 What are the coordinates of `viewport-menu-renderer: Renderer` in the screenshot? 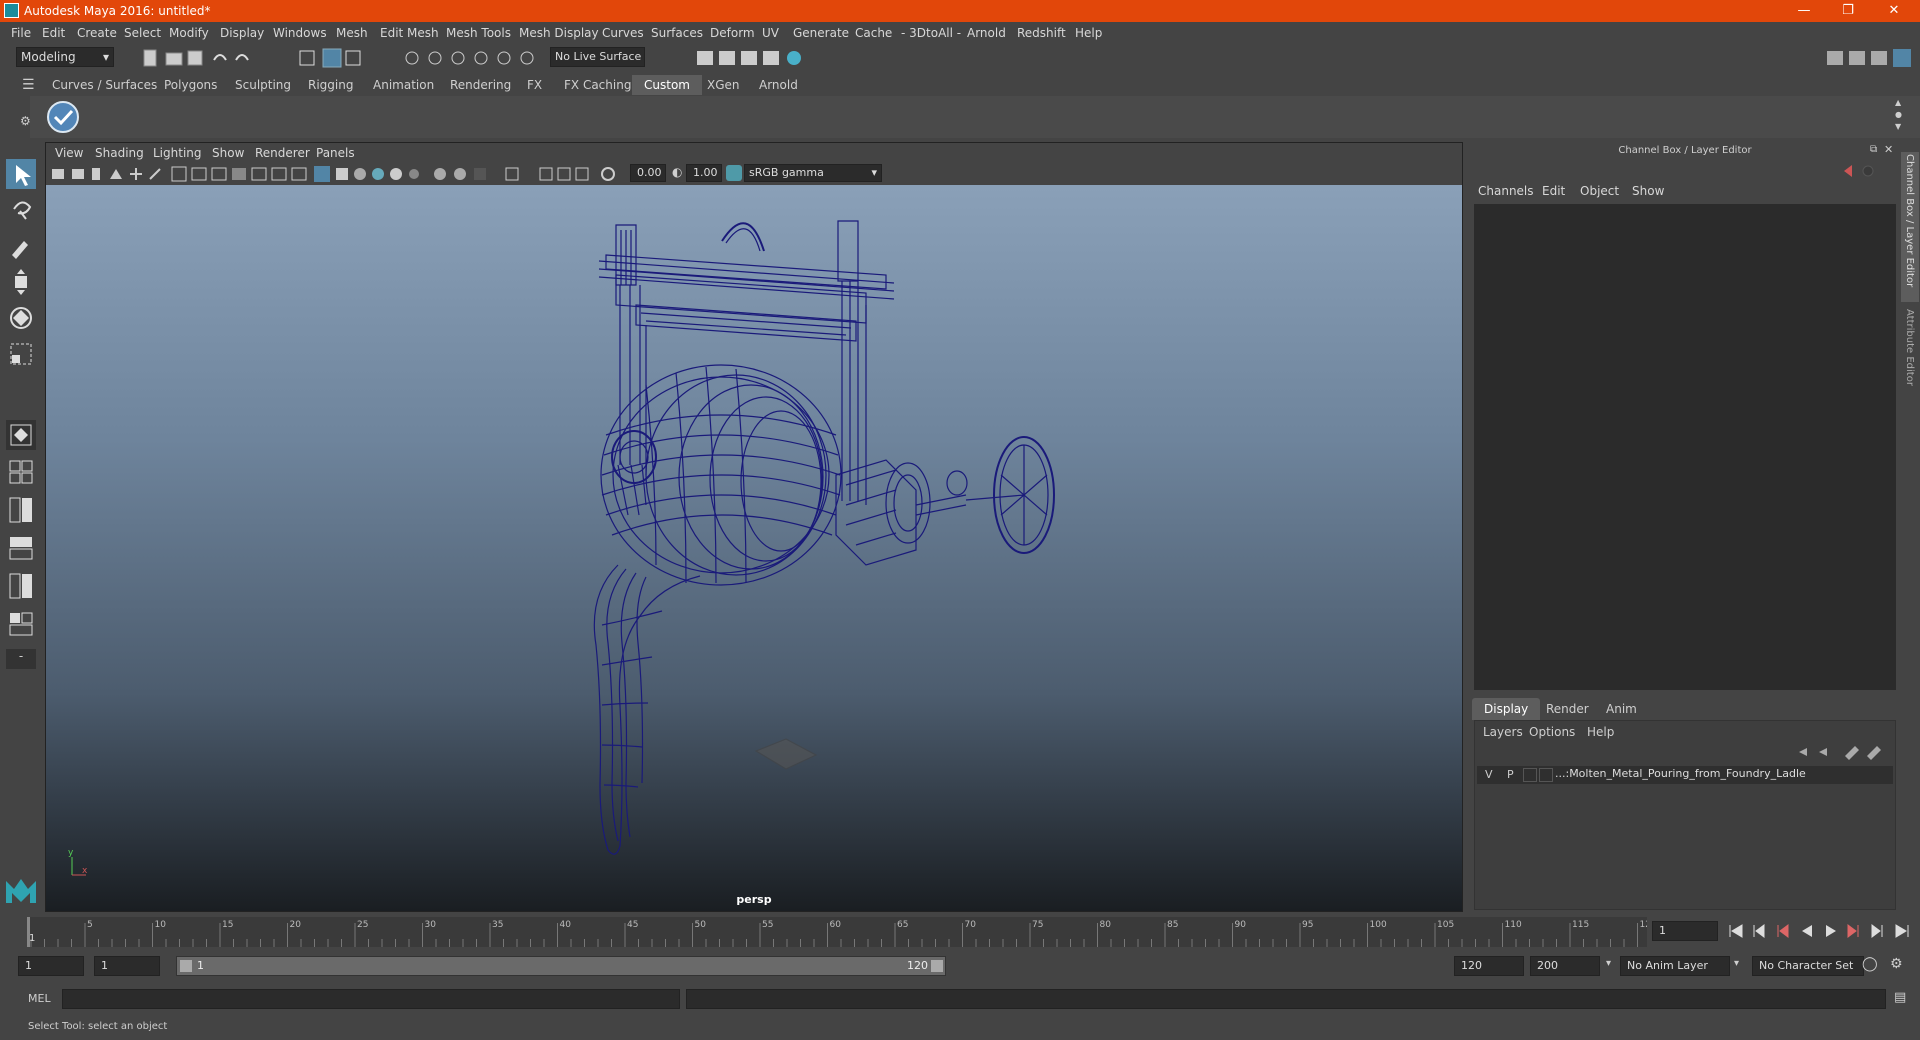 It's located at (282, 153).